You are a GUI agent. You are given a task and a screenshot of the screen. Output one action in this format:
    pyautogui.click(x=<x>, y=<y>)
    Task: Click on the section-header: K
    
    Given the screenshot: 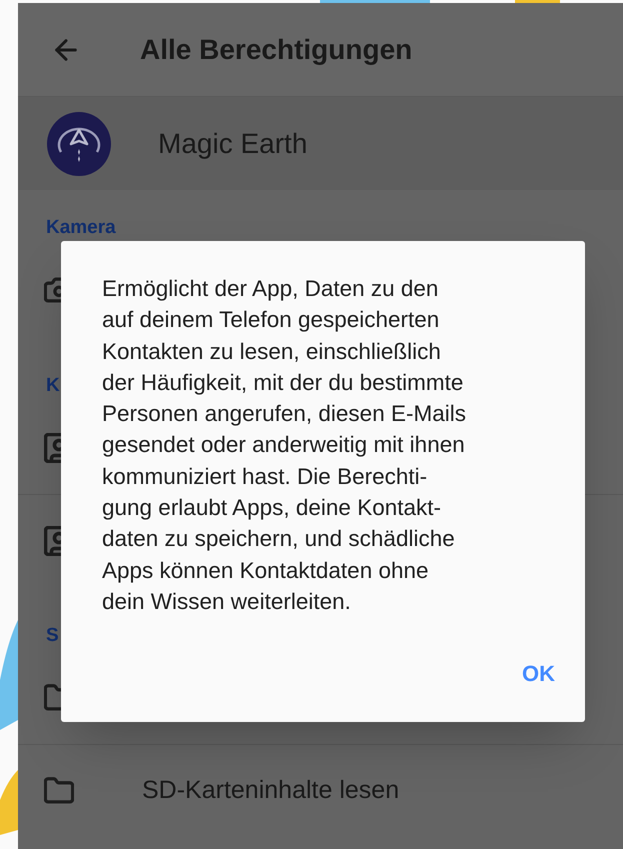 What is the action you would take?
    pyautogui.click(x=53, y=386)
    